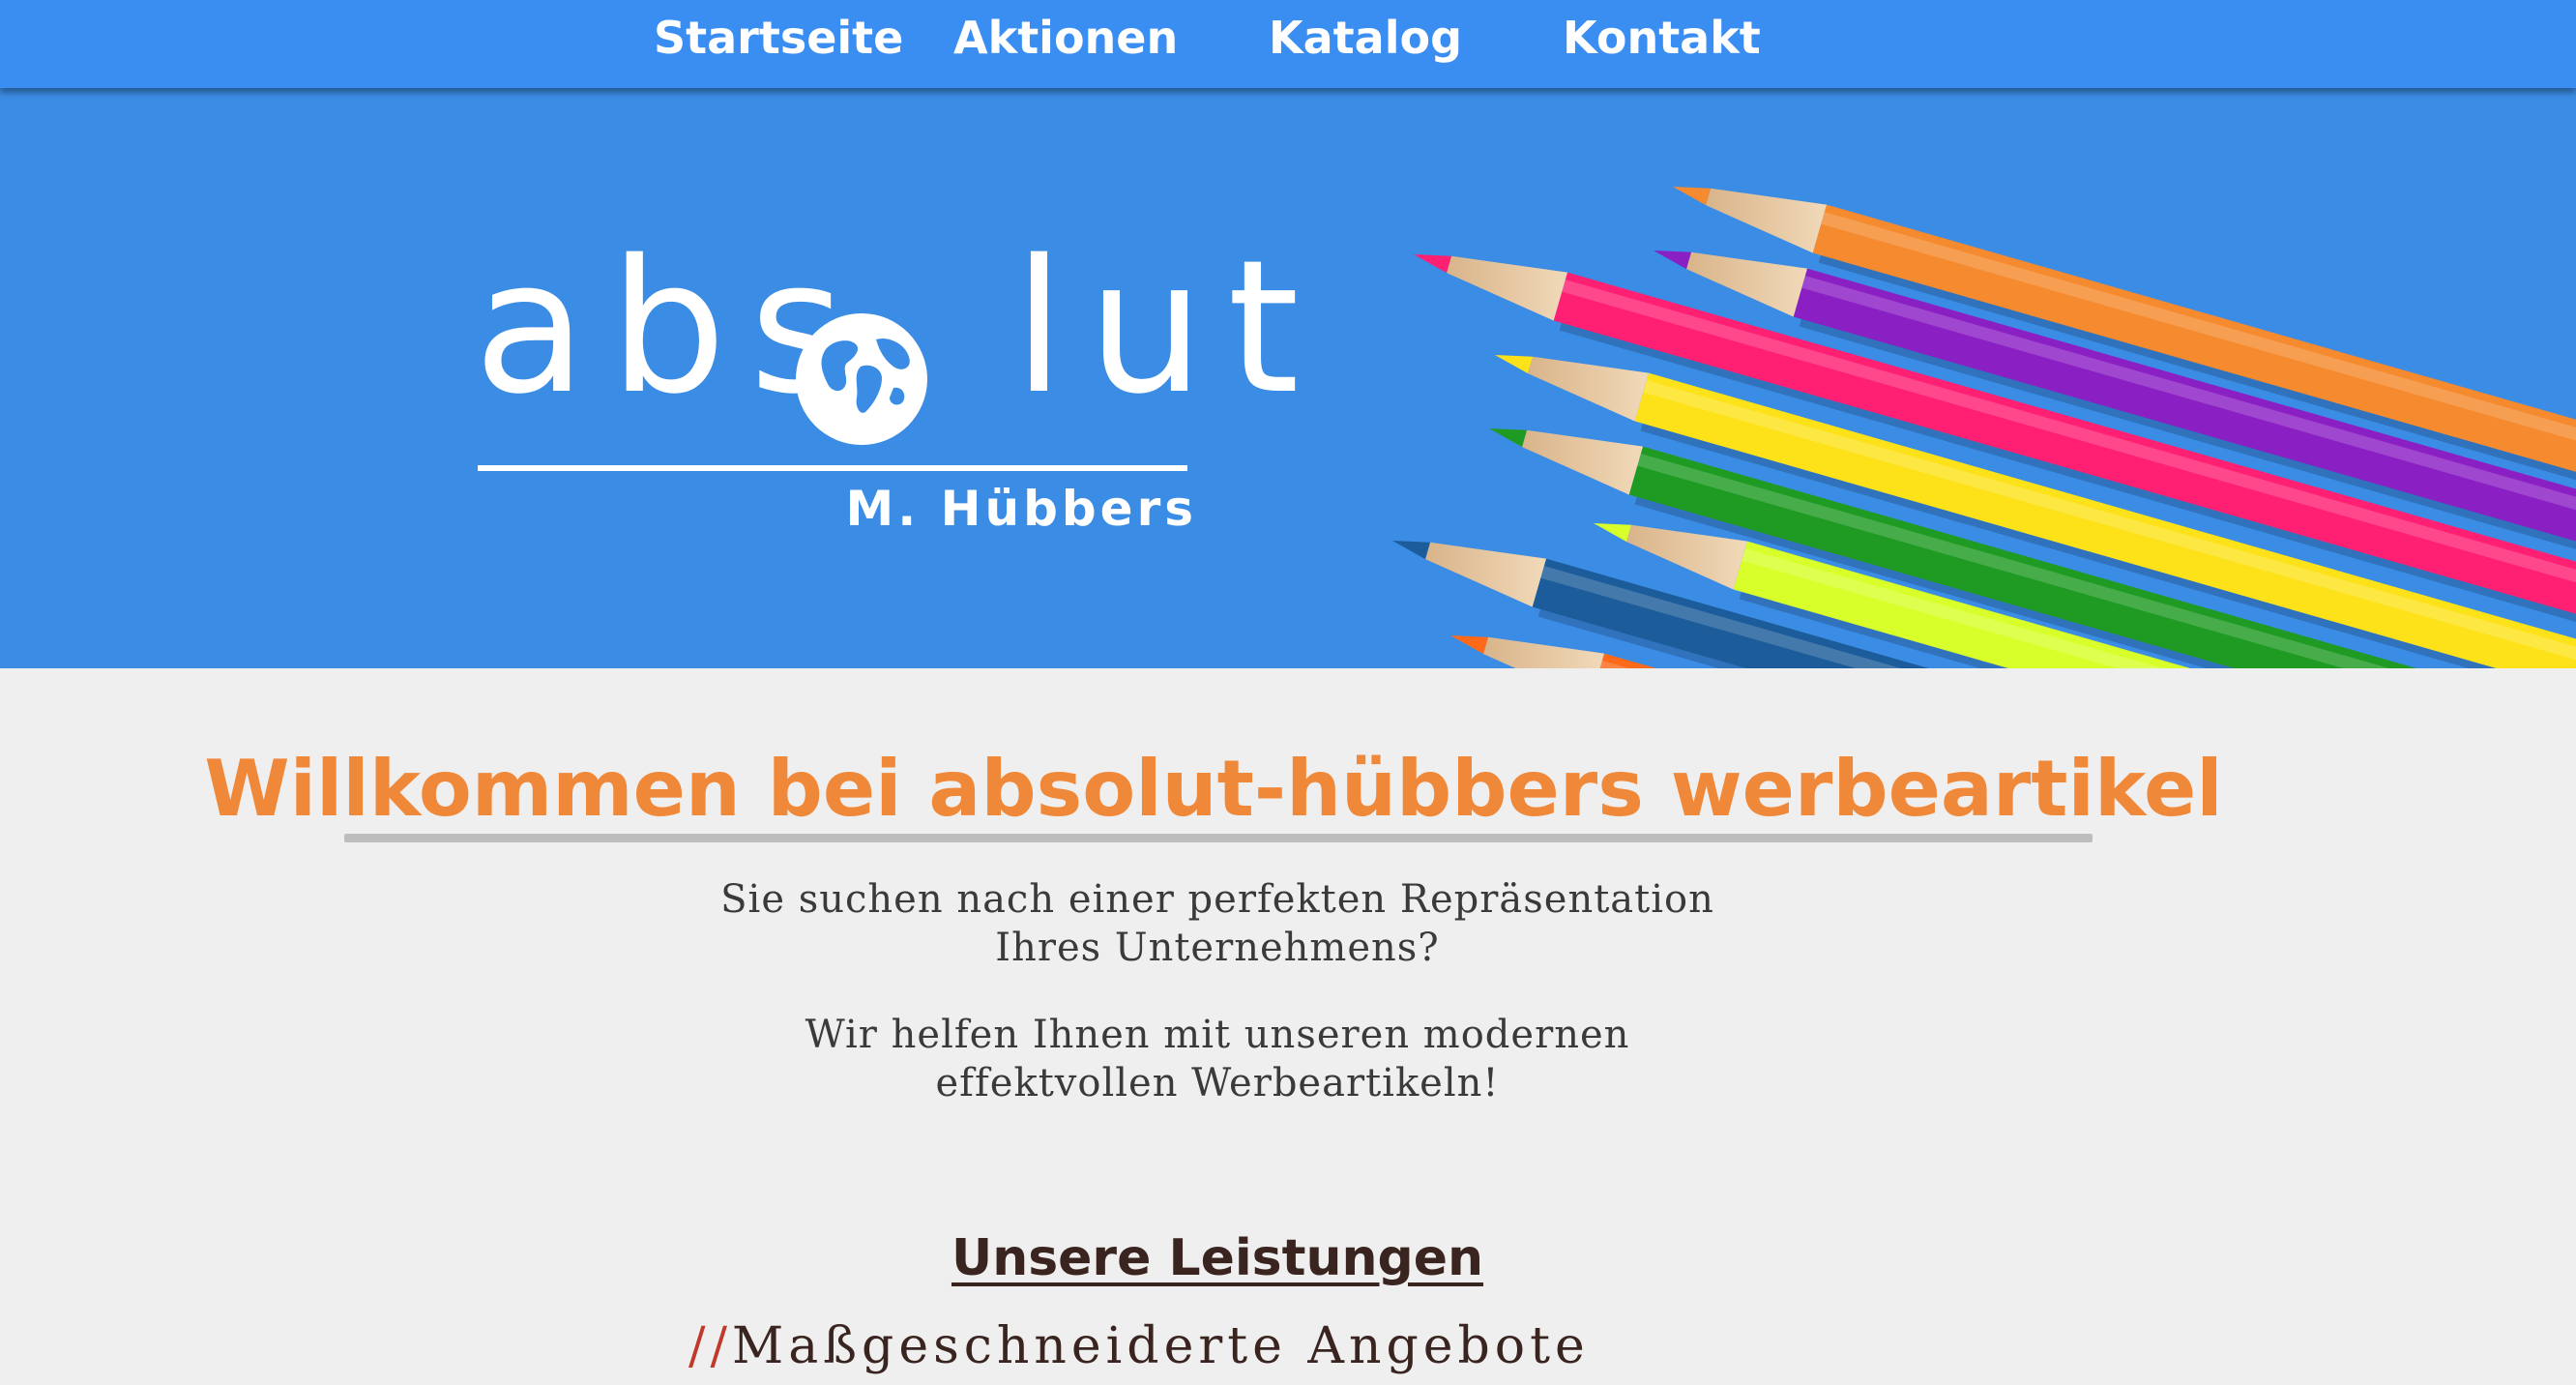 The height and width of the screenshot is (1385, 2576). I want to click on brand-logo: abs lut M. Hübbers, so click(887, 374).